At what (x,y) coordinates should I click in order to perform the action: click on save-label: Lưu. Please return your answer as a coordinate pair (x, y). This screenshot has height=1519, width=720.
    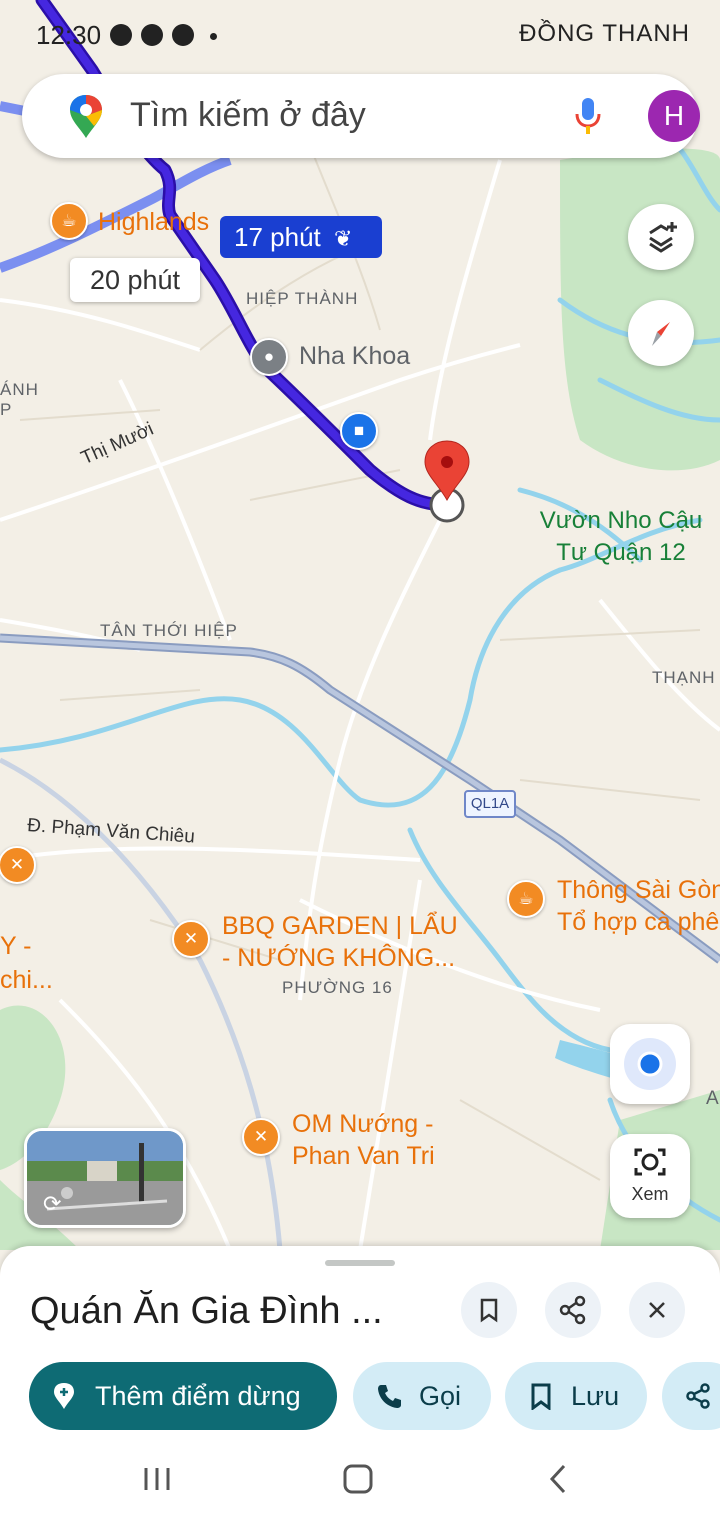
    Looking at the image, I should click on (595, 1396).